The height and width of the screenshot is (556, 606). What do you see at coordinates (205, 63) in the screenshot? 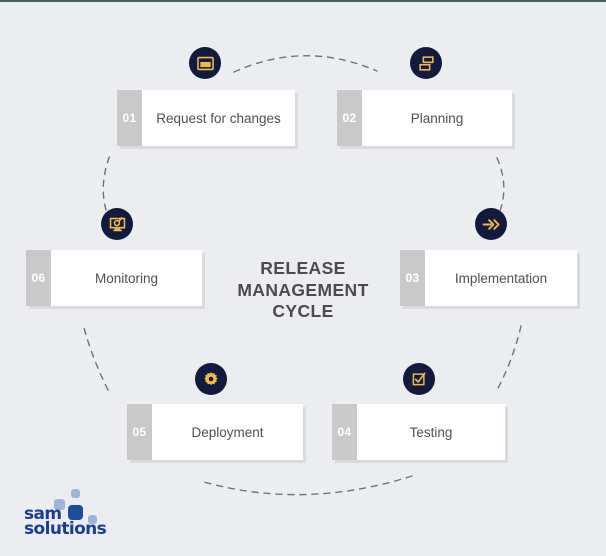
I see `window-icon` at bounding box center [205, 63].